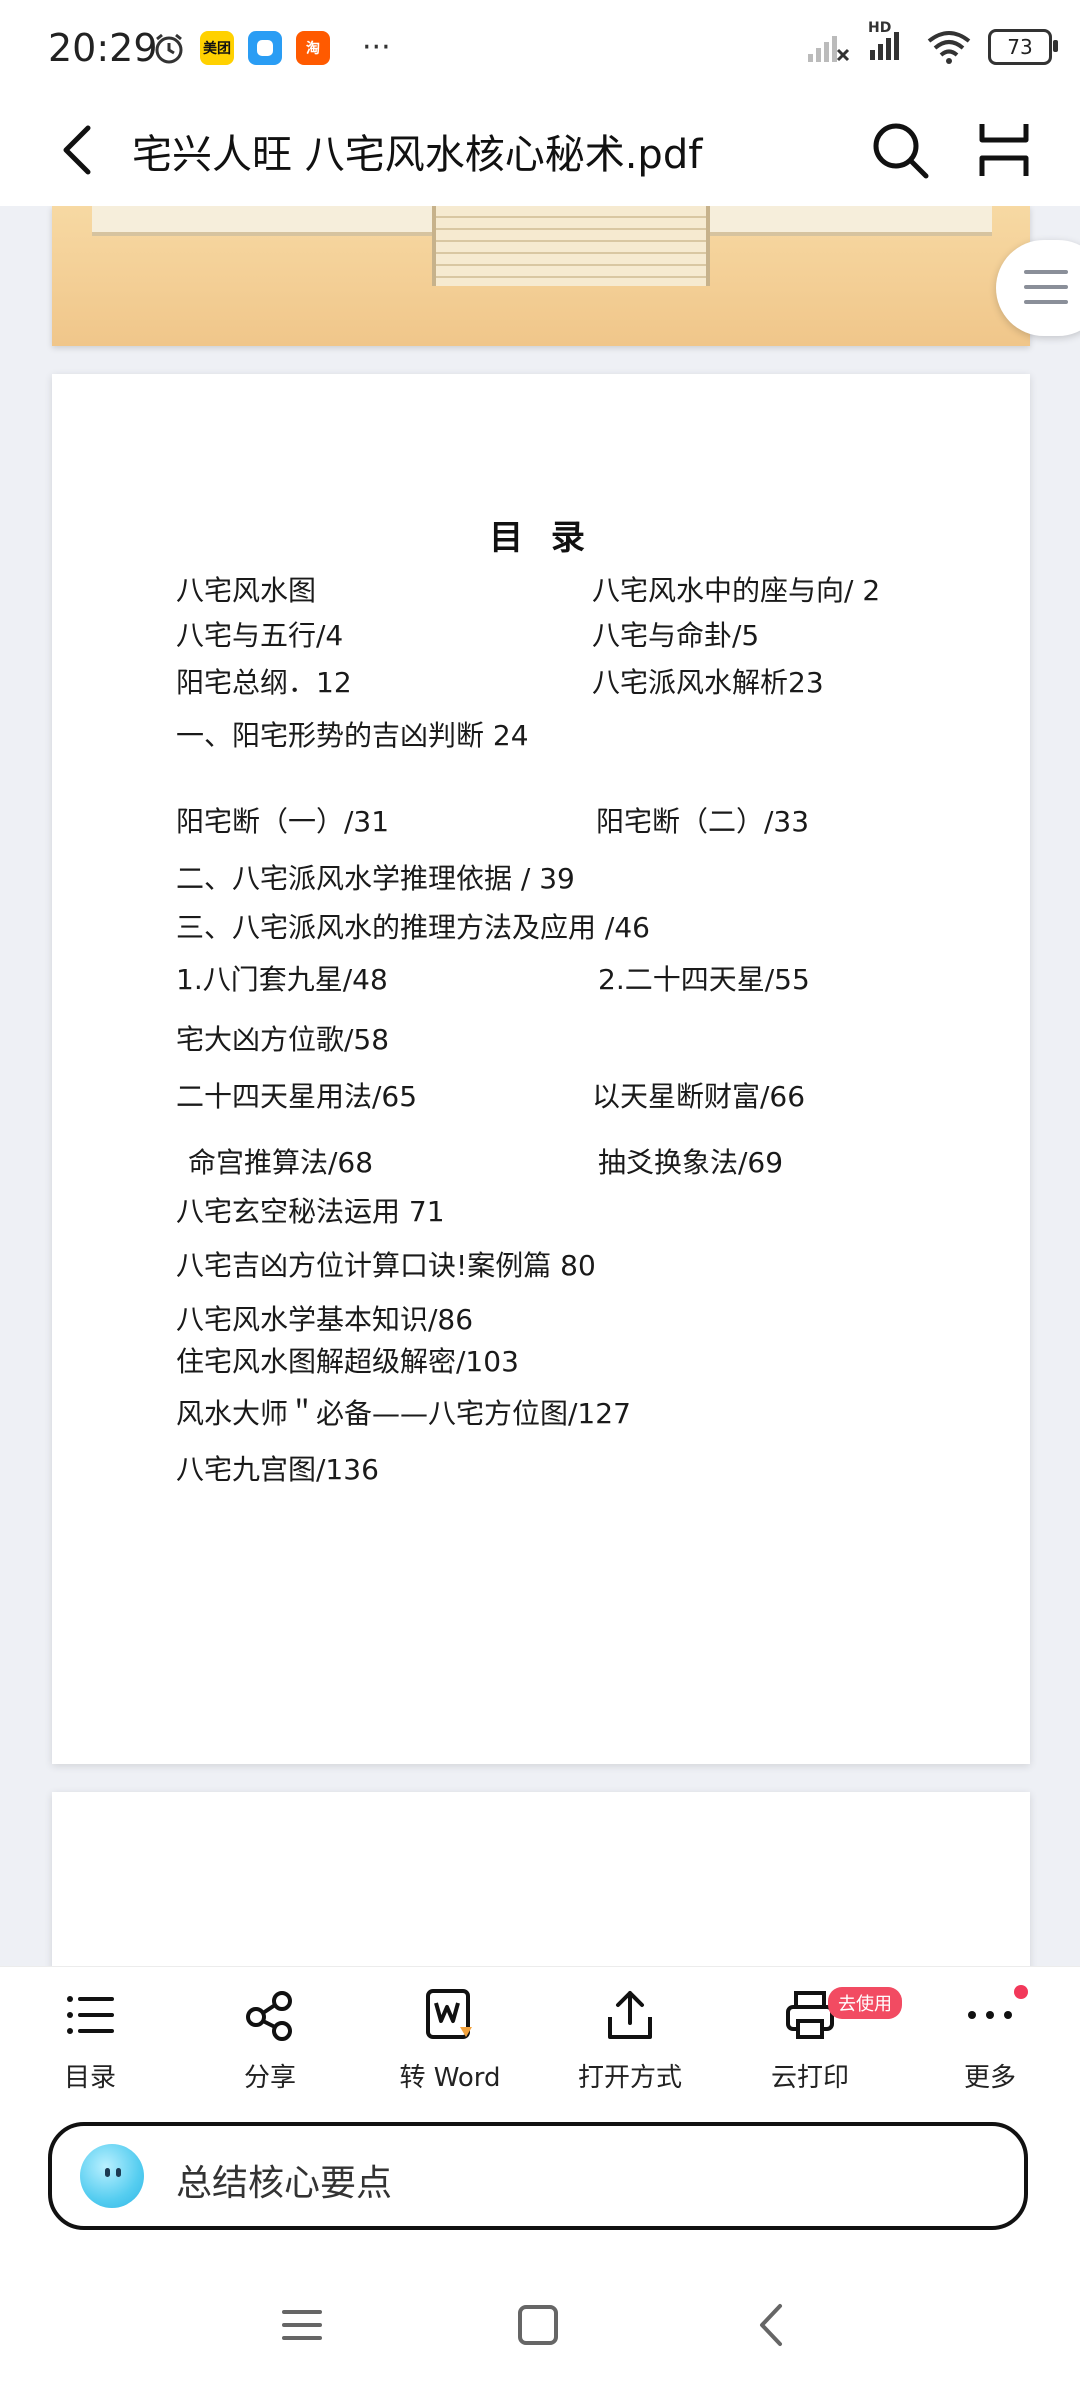 This screenshot has width=1080, height=2400. Describe the element at coordinates (630, 2015) in the screenshot. I see `upload-icon` at that location.